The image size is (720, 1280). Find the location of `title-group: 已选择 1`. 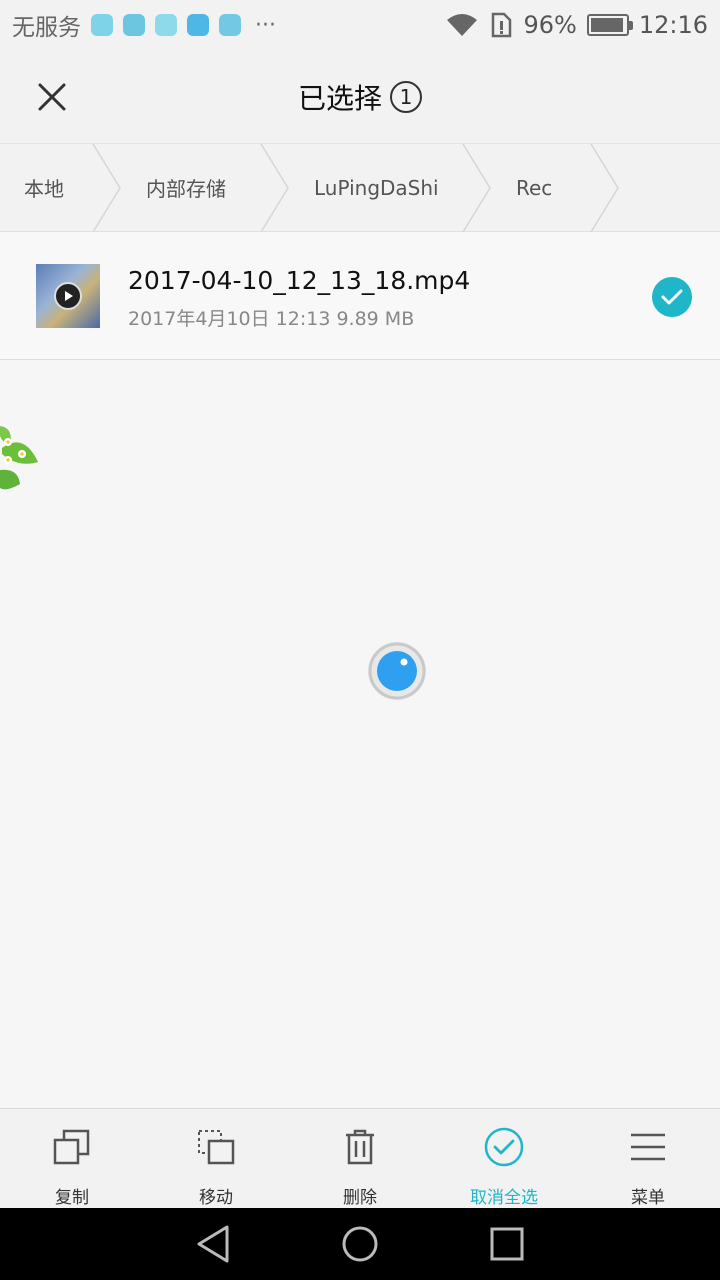

title-group: 已选择 1 is located at coordinates (360, 97).